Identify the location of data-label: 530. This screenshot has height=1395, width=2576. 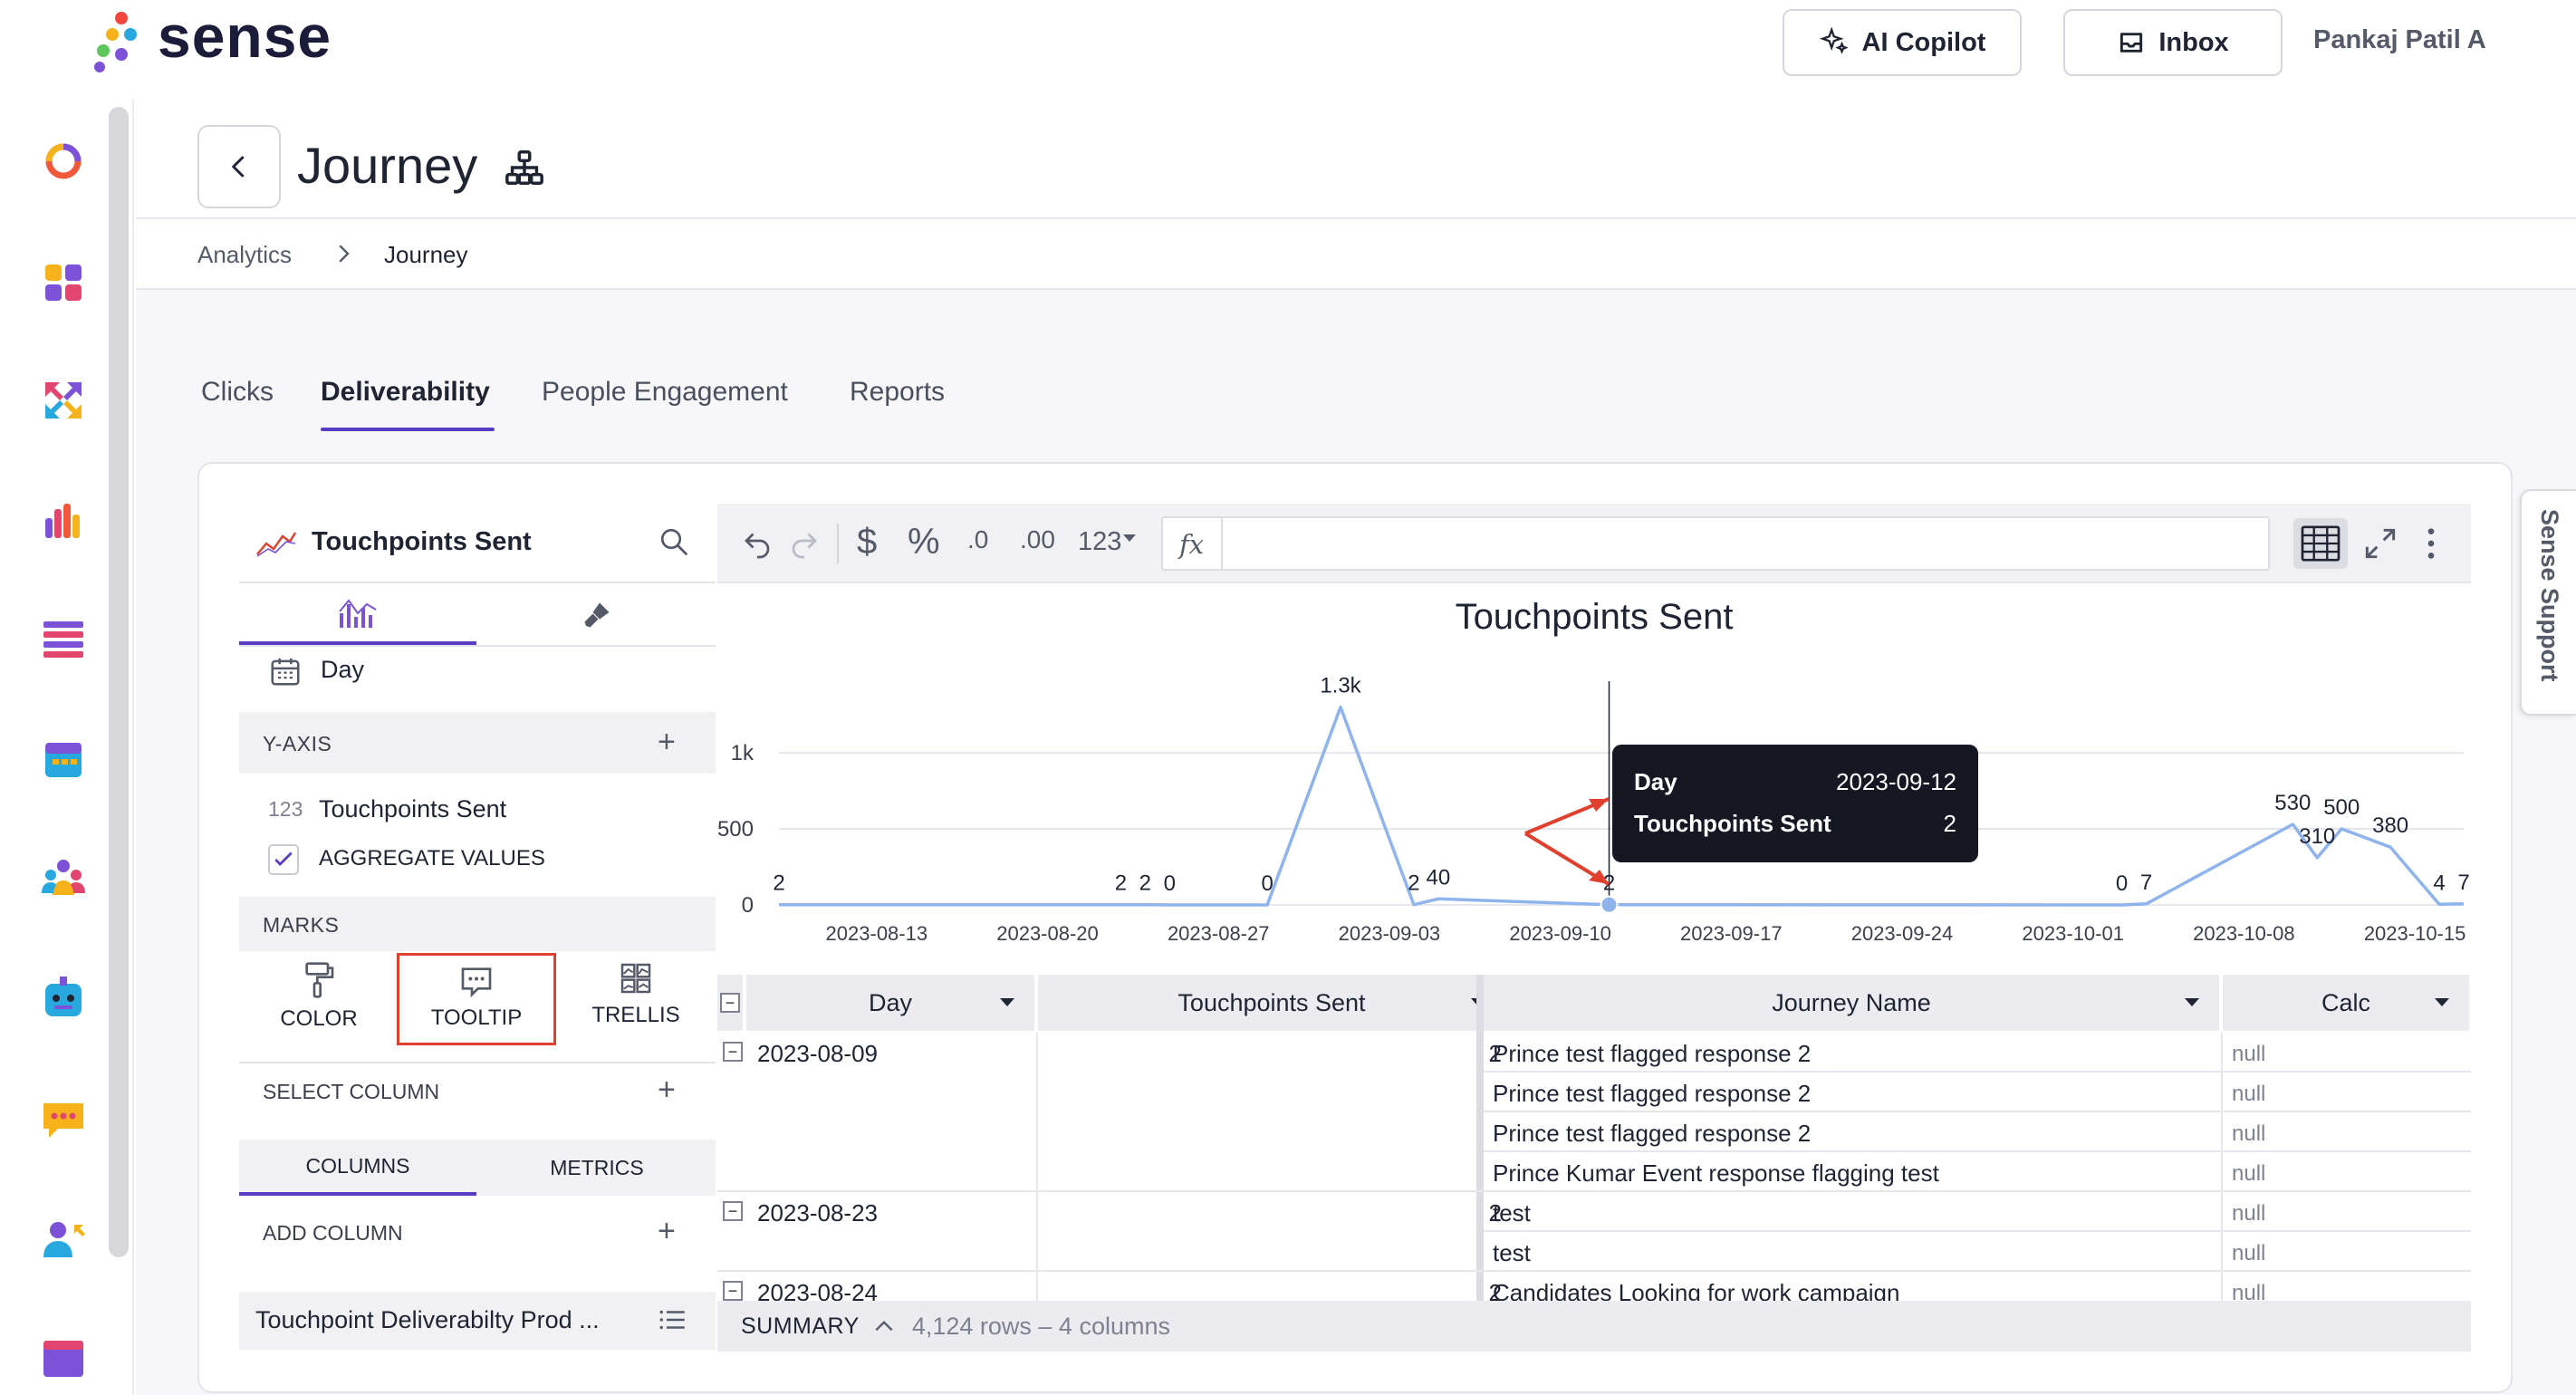
(2292, 803).